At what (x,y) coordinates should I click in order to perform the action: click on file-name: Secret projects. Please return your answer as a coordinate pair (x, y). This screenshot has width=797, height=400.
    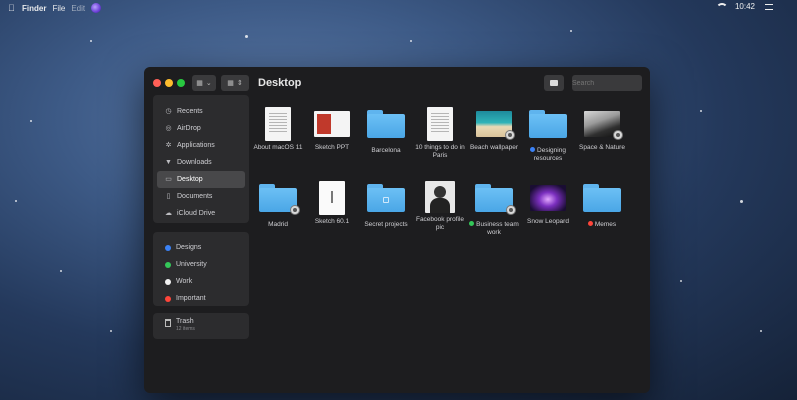
    Looking at the image, I should click on (386, 224).